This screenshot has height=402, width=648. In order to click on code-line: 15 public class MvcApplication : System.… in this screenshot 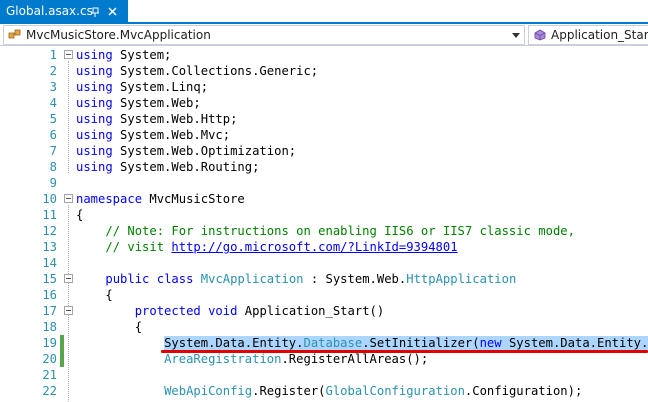, I will do `click(324, 279)`.